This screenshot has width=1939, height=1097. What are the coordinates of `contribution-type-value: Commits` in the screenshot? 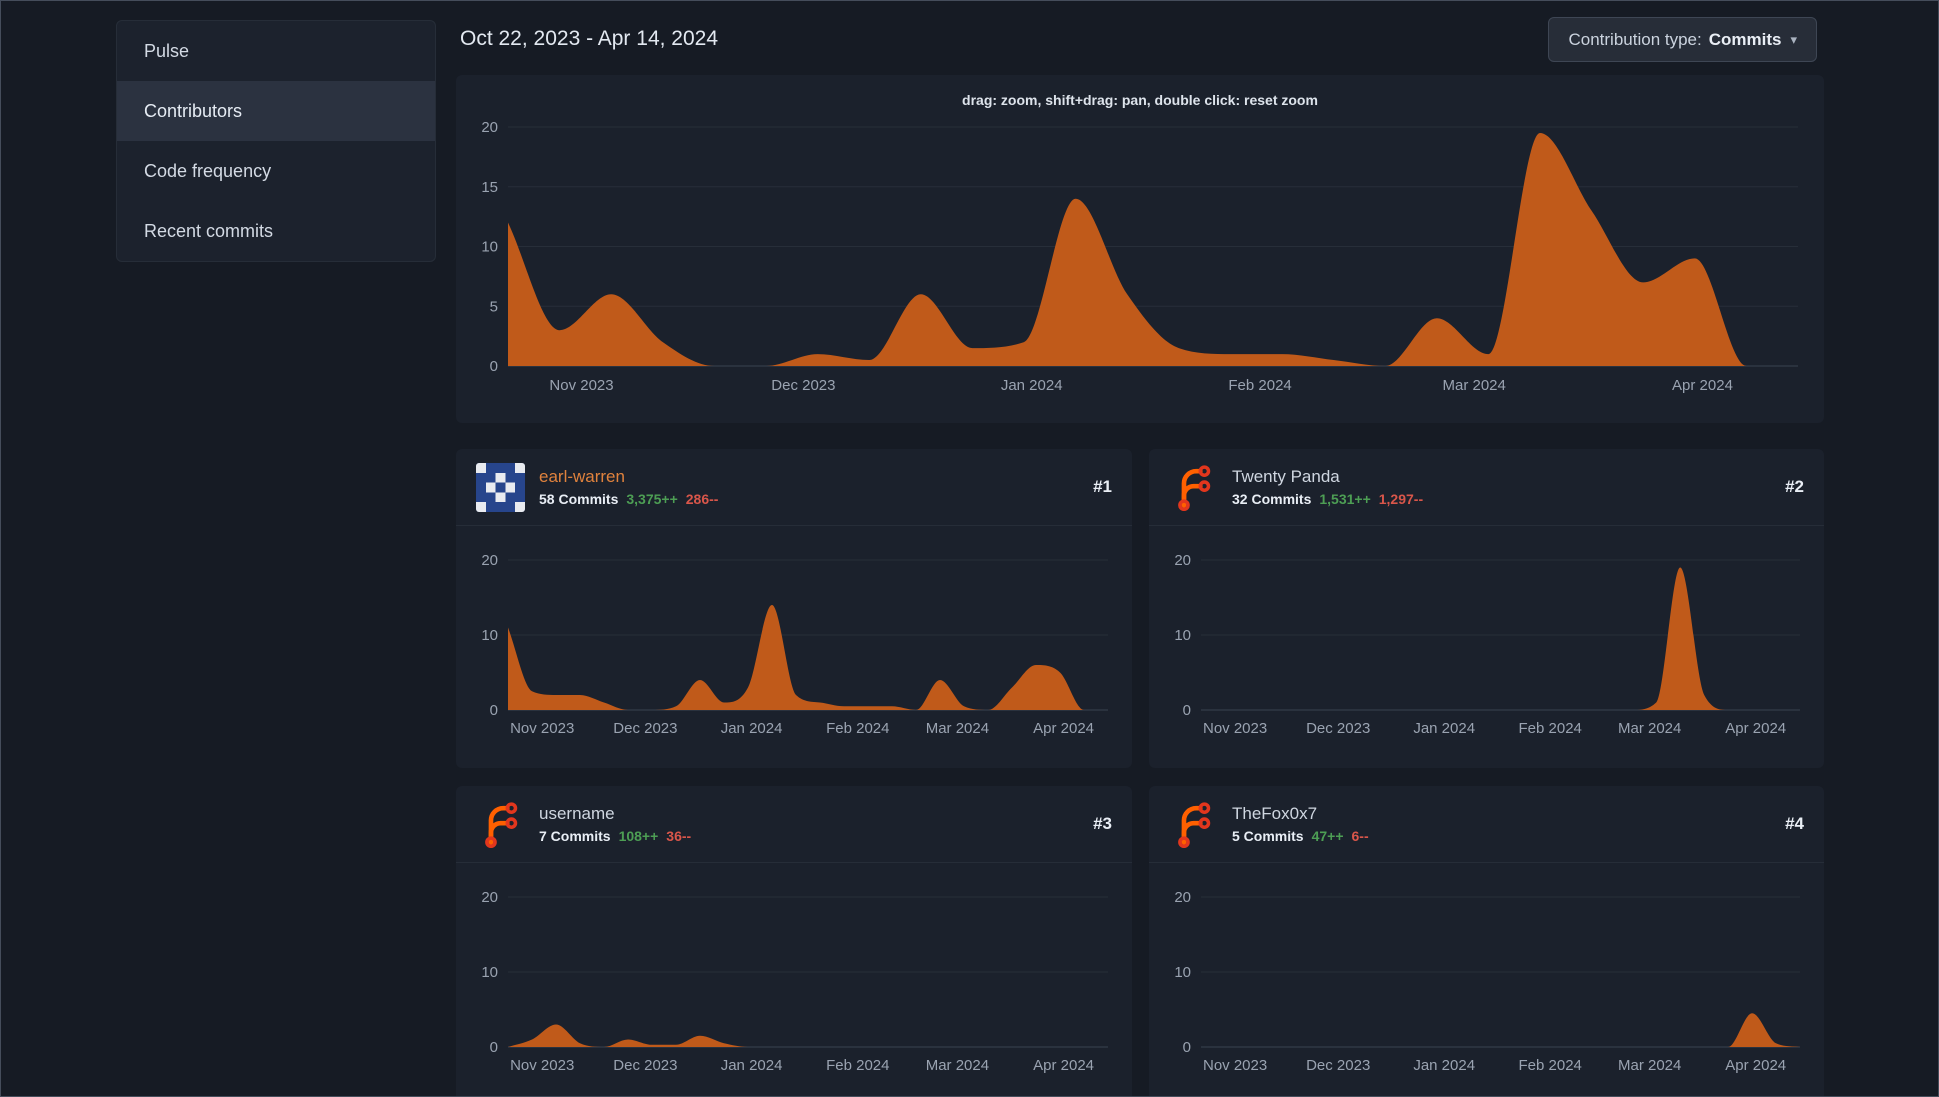 It's located at (1745, 39).